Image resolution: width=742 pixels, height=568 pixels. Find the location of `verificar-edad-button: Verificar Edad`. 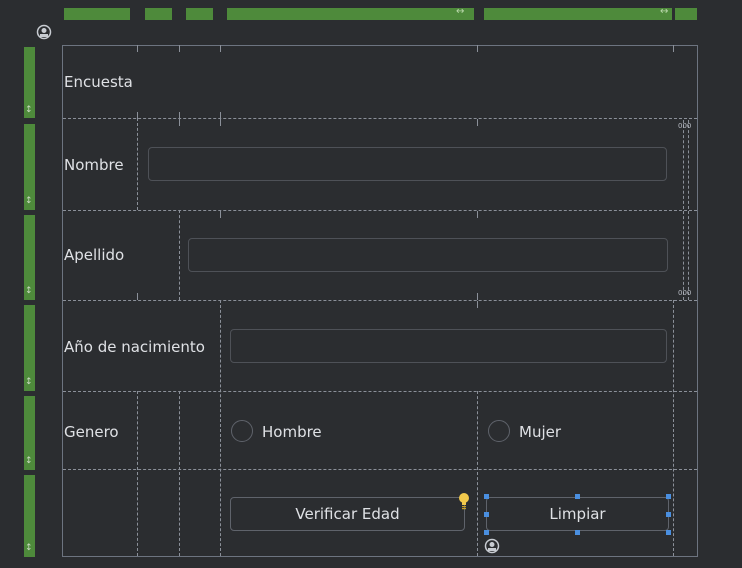

verificar-edad-button: Verificar Edad is located at coordinates (347, 514).